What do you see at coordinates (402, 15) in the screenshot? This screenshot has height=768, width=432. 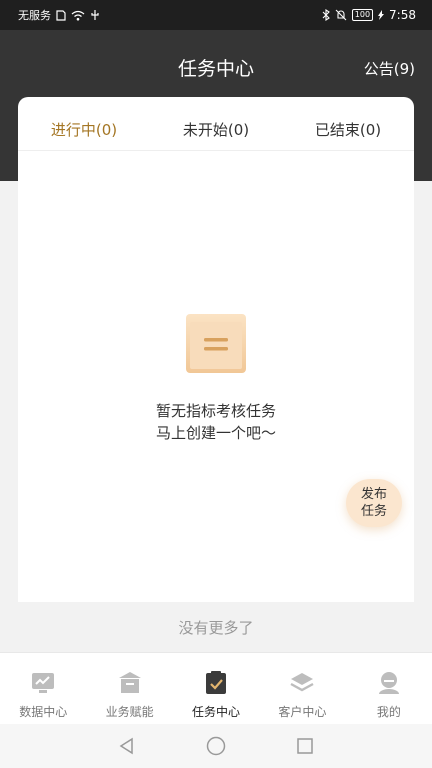 I see `clock: 7:58` at bounding box center [402, 15].